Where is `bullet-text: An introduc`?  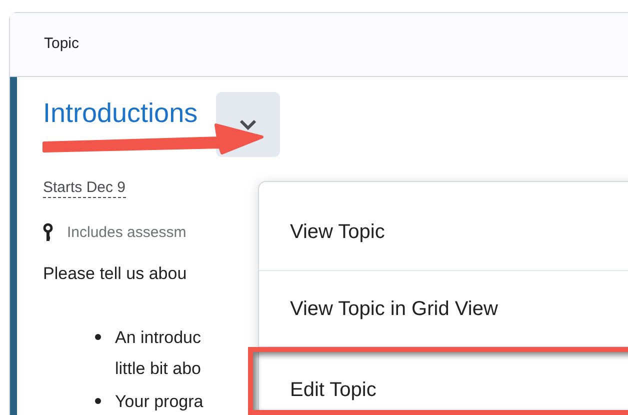 bullet-text: An introduc is located at coordinates (158, 338).